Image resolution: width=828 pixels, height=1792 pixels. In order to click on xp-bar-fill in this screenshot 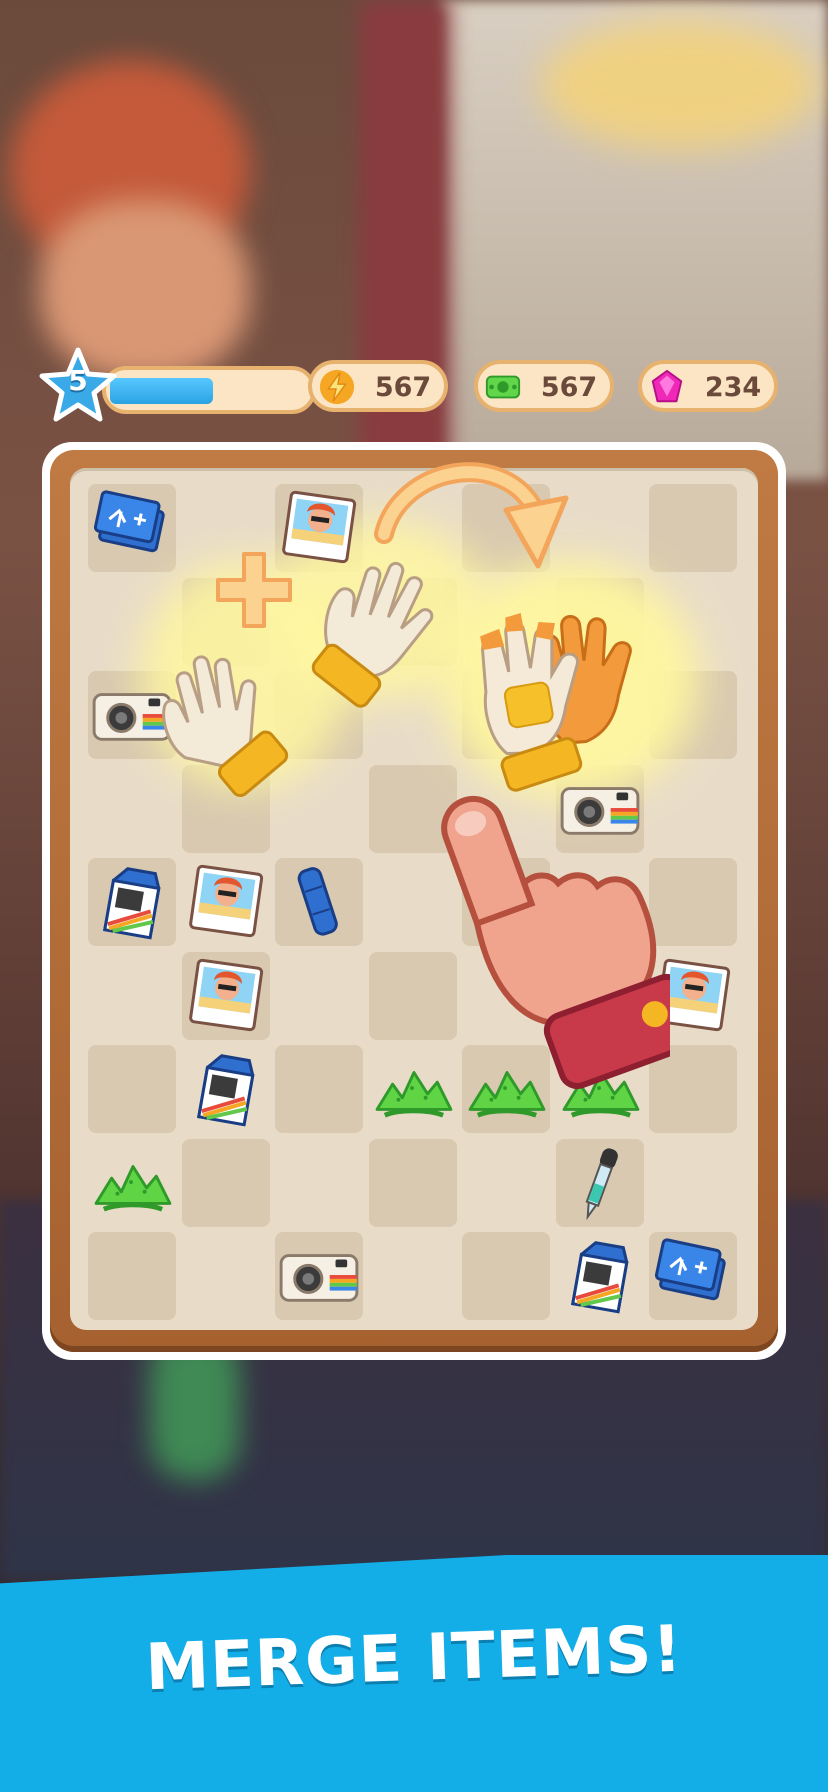, I will do `click(161, 391)`.